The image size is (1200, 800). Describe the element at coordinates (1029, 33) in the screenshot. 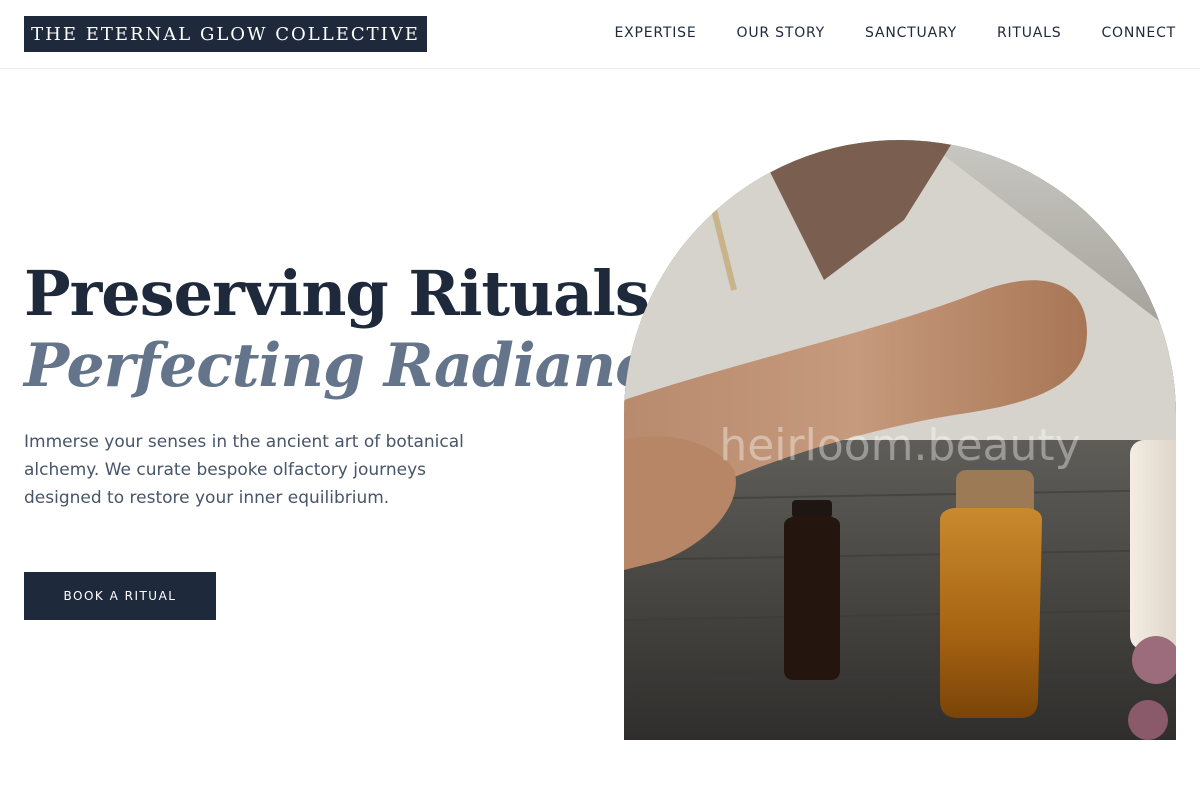

I see `nav-item-rituals: RITUALS` at that location.